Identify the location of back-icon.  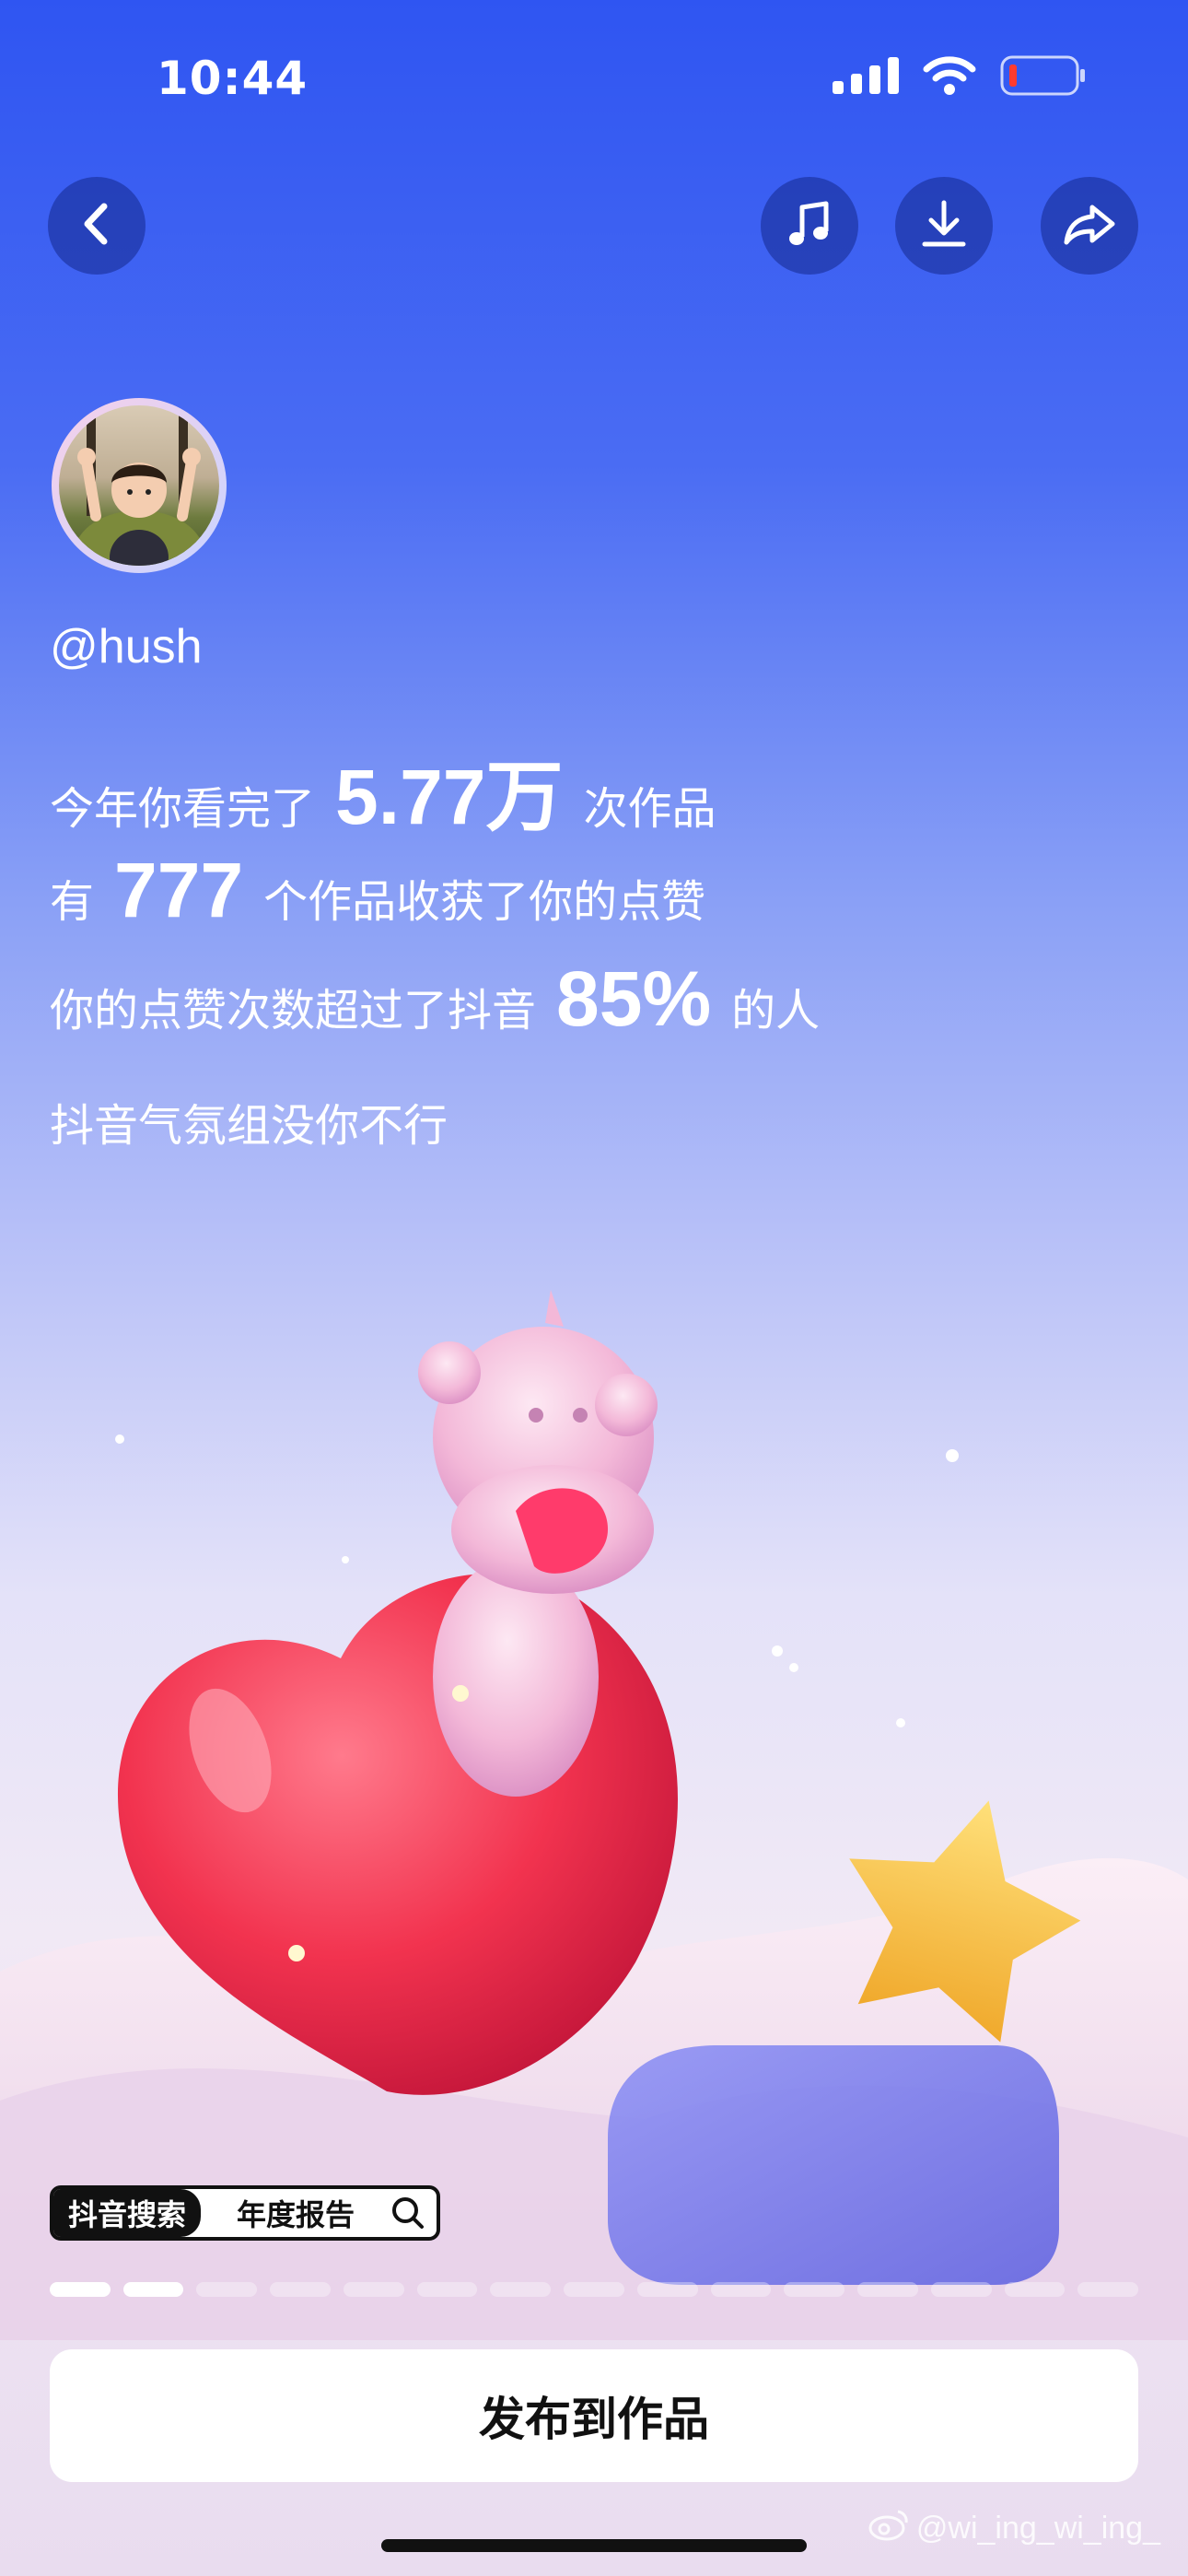
(96, 226).